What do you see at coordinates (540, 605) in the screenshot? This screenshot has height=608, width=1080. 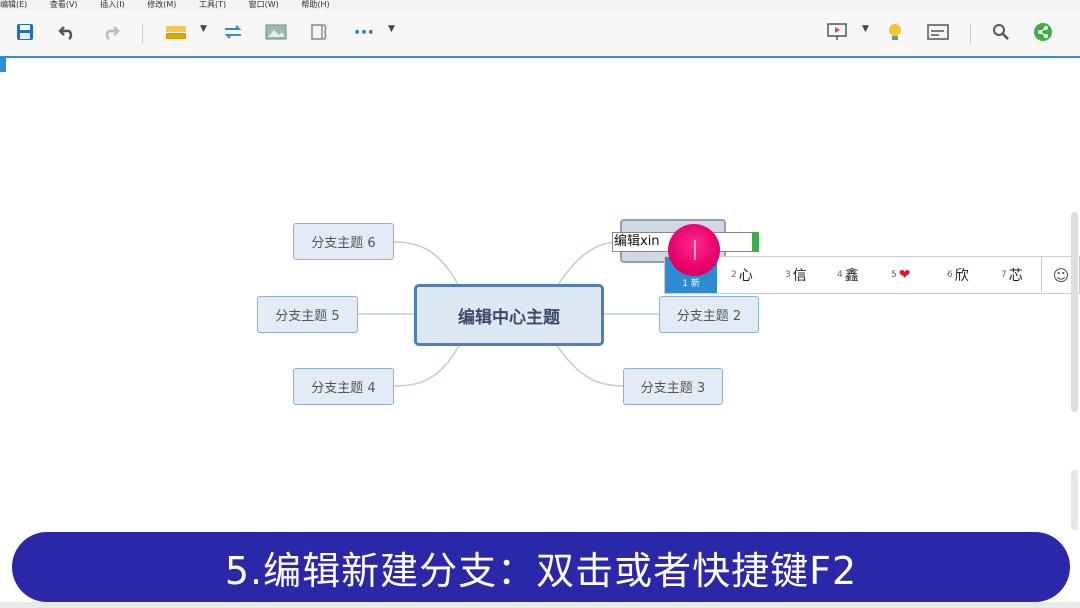 I see `status-bar` at bounding box center [540, 605].